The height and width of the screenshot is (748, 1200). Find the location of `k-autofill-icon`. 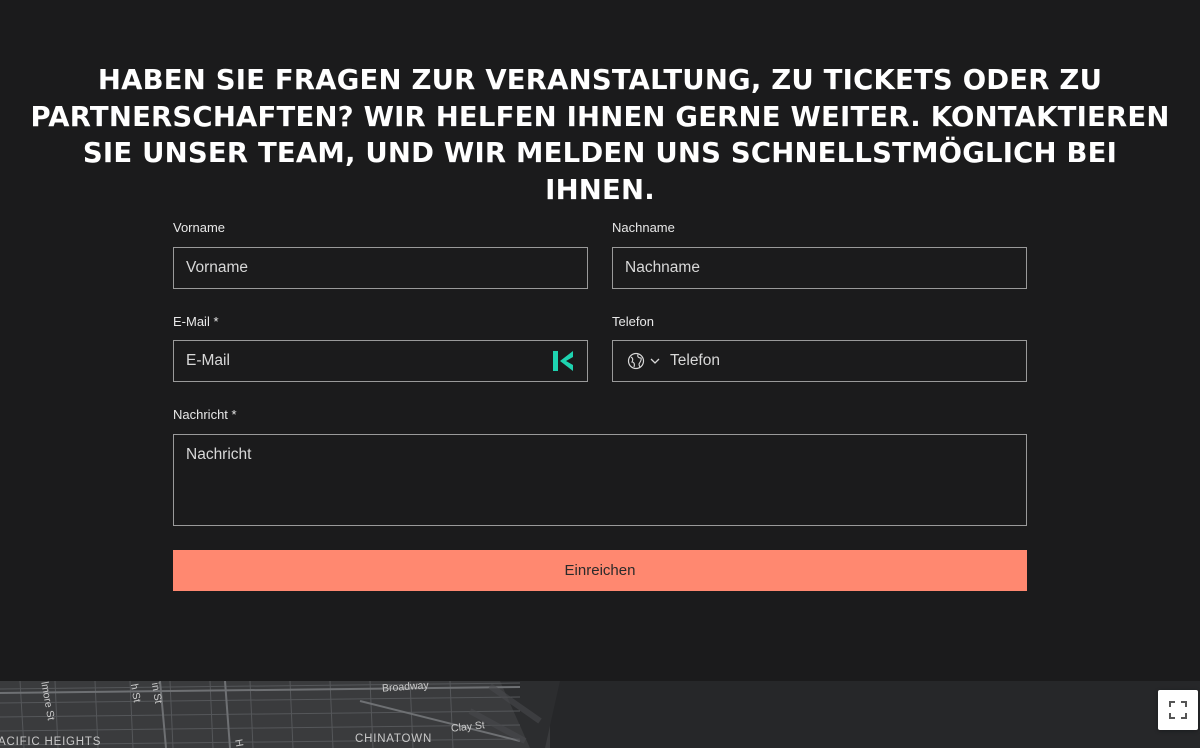

k-autofill-icon is located at coordinates (563, 361).